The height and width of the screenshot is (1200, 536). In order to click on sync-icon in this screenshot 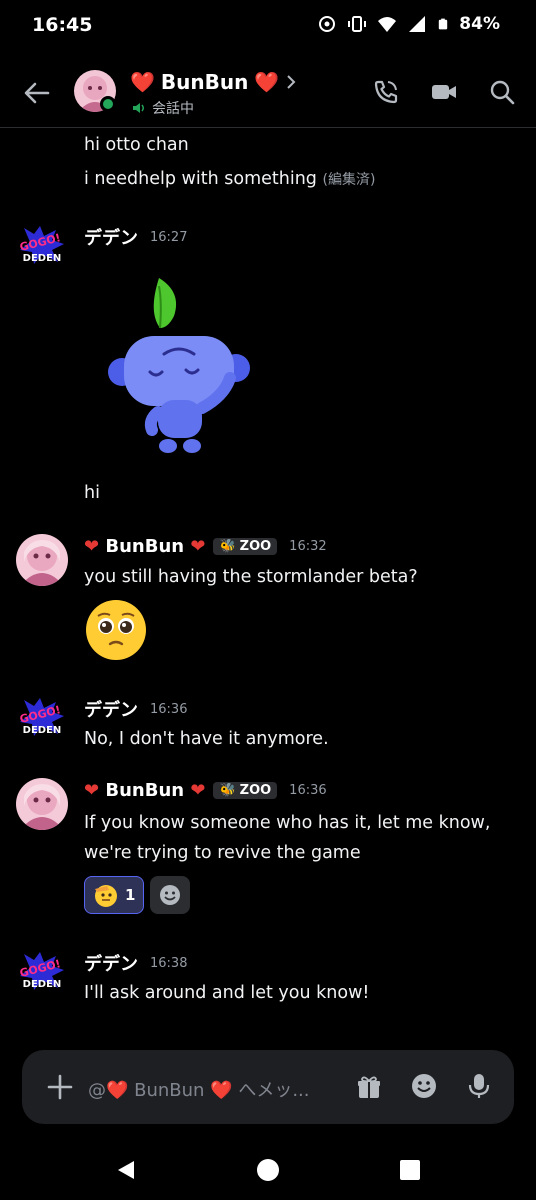, I will do `click(327, 24)`.